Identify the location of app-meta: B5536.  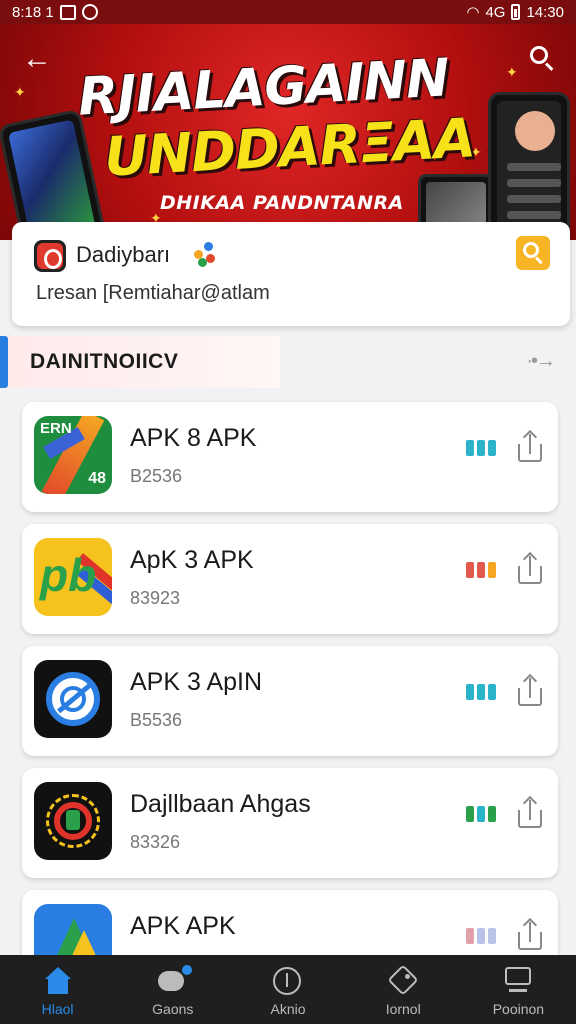
(156, 720).